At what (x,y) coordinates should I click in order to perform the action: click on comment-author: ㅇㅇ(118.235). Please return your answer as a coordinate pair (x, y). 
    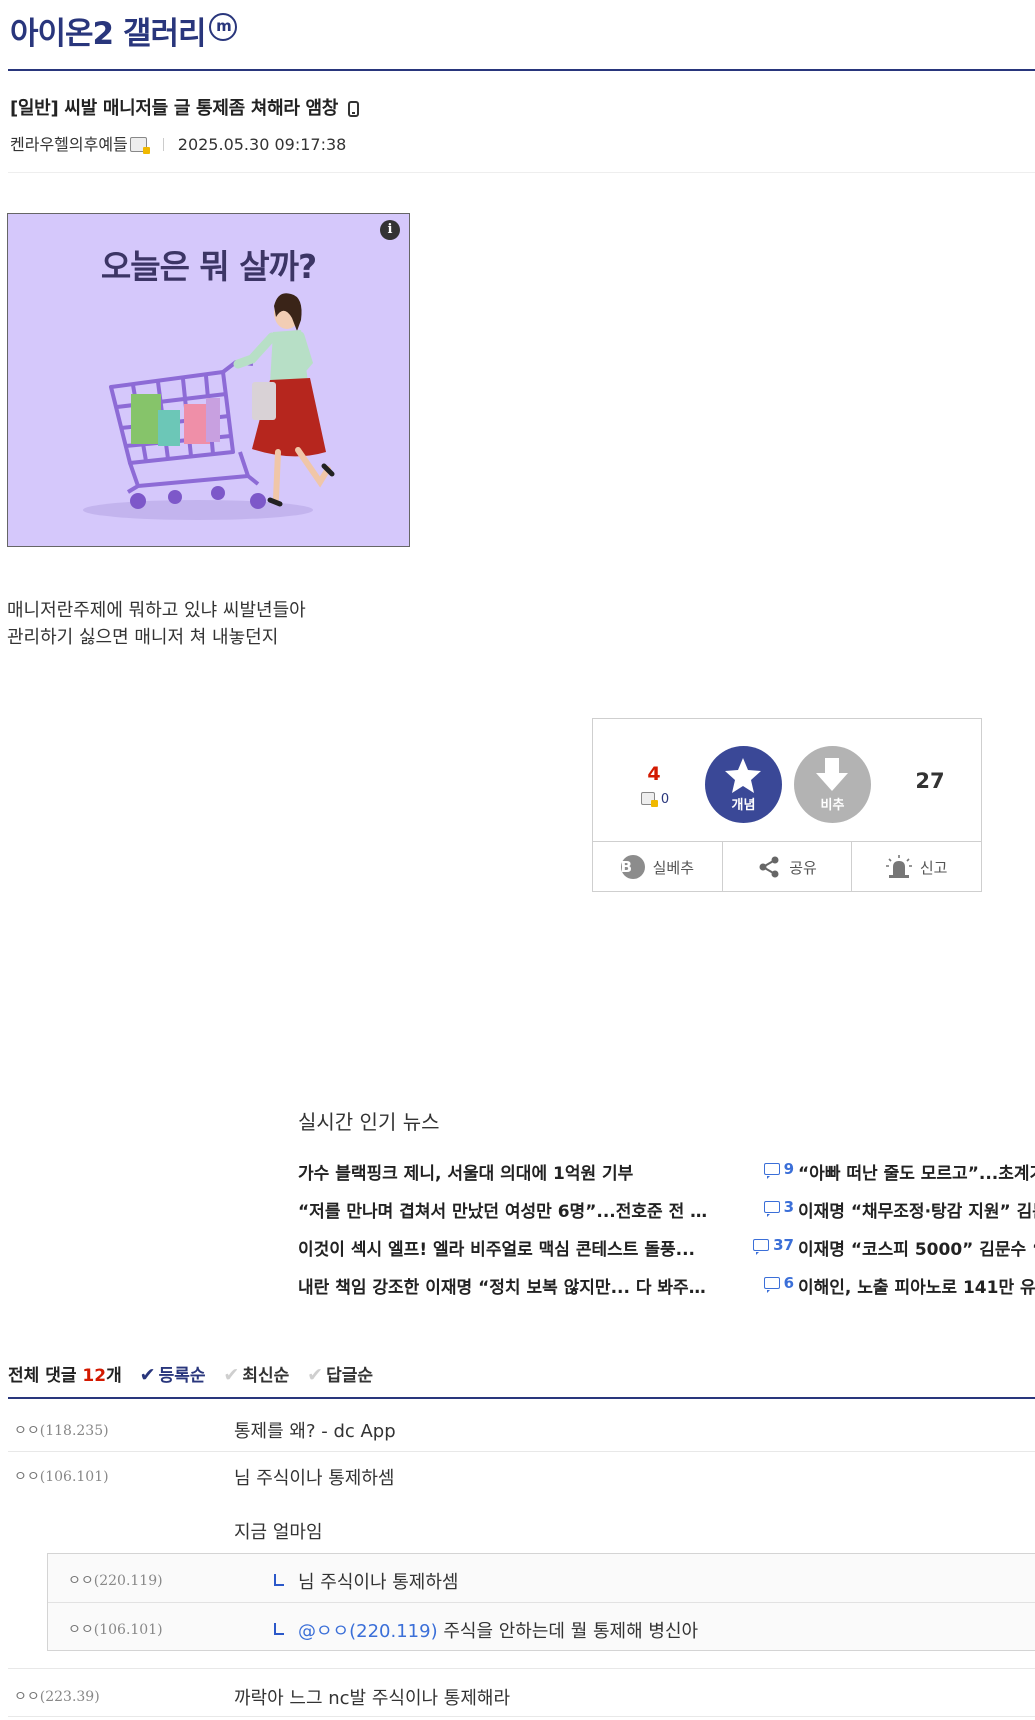
    Looking at the image, I should click on (61, 1430).